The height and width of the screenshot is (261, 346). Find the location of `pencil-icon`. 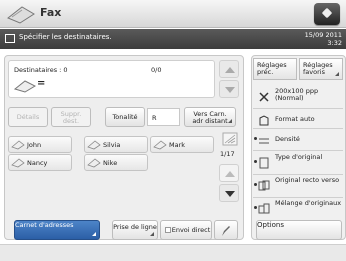

pencil-icon is located at coordinates (226, 231).